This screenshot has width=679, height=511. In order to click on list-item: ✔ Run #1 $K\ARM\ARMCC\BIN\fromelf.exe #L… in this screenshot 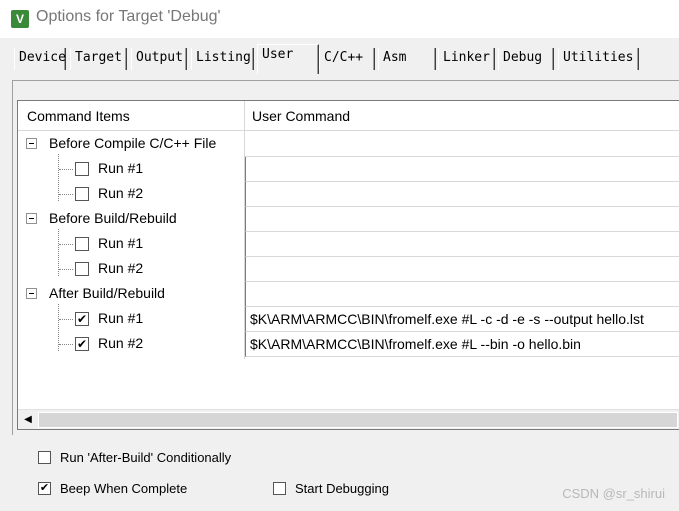, I will do `click(348, 319)`.